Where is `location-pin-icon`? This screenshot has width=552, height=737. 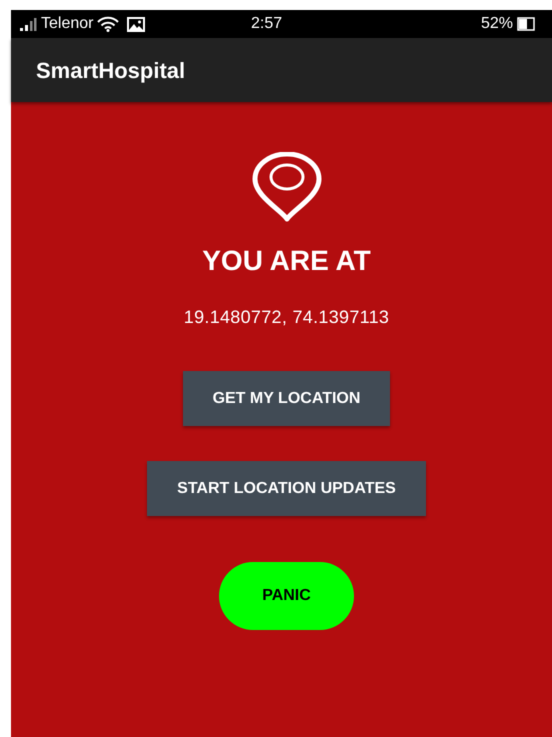 location-pin-icon is located at coordinates (286, 187).